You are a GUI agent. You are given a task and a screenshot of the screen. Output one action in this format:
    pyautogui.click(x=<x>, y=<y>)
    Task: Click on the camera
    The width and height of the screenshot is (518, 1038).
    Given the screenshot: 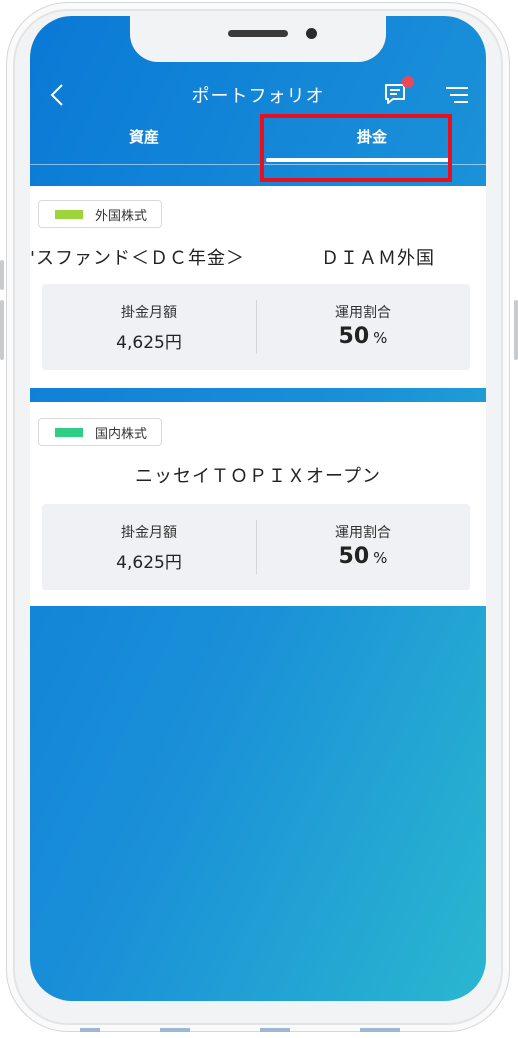 What is the action you would take?
    pyautogui.click(x=311, y=33)
    